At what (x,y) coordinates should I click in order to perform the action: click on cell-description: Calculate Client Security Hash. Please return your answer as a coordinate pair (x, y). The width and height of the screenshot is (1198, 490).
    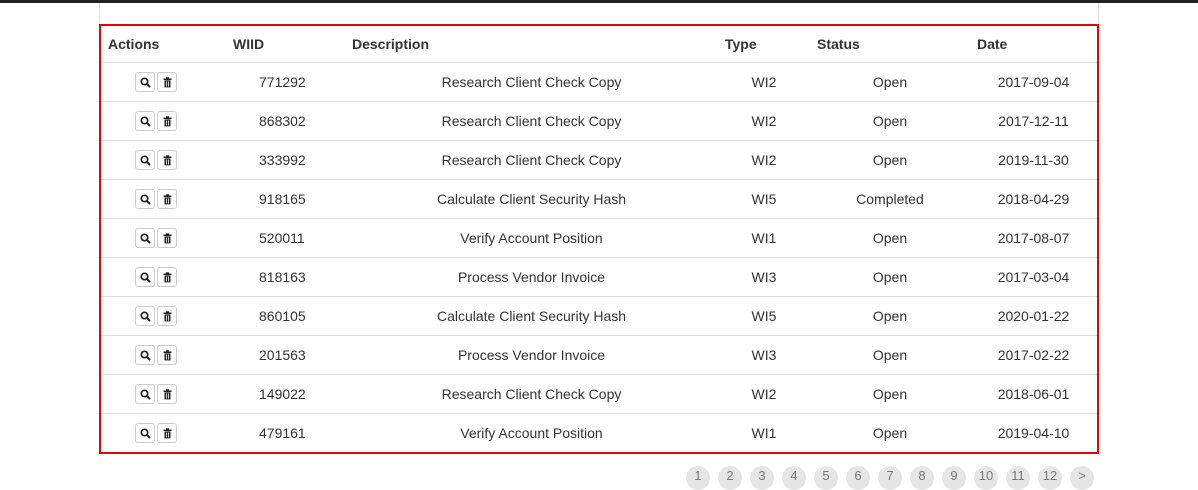
    Looking at the image, I should click on (531, 199).